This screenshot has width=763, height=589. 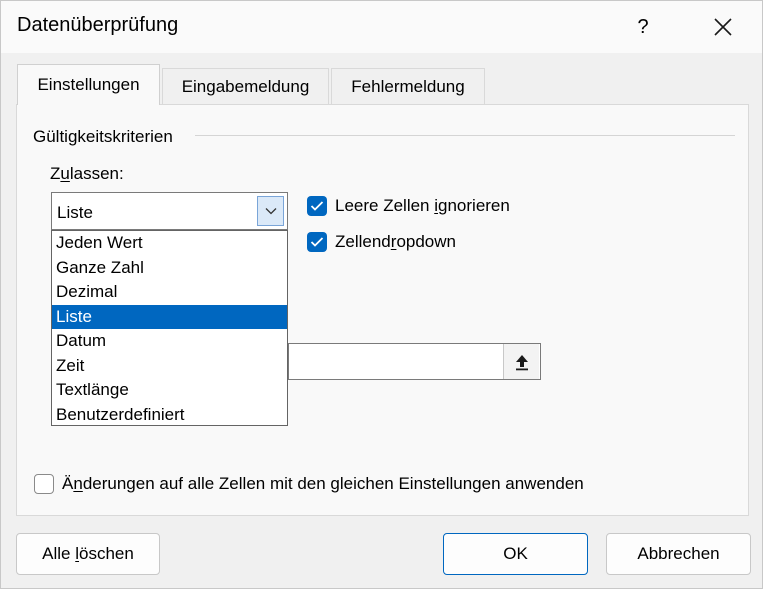 I want to click on help-icon: ?, so click(x=643, y=26).